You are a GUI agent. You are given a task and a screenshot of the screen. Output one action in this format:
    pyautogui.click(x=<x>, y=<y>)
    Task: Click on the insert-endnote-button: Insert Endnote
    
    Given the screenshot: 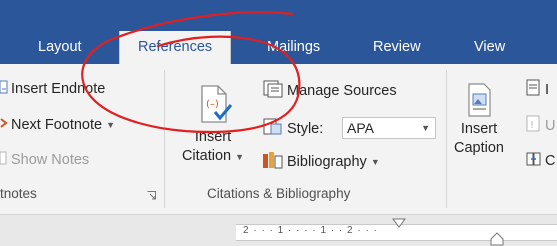 What is the action you would take?
    pyautogui.click(x=52, y=89)
    